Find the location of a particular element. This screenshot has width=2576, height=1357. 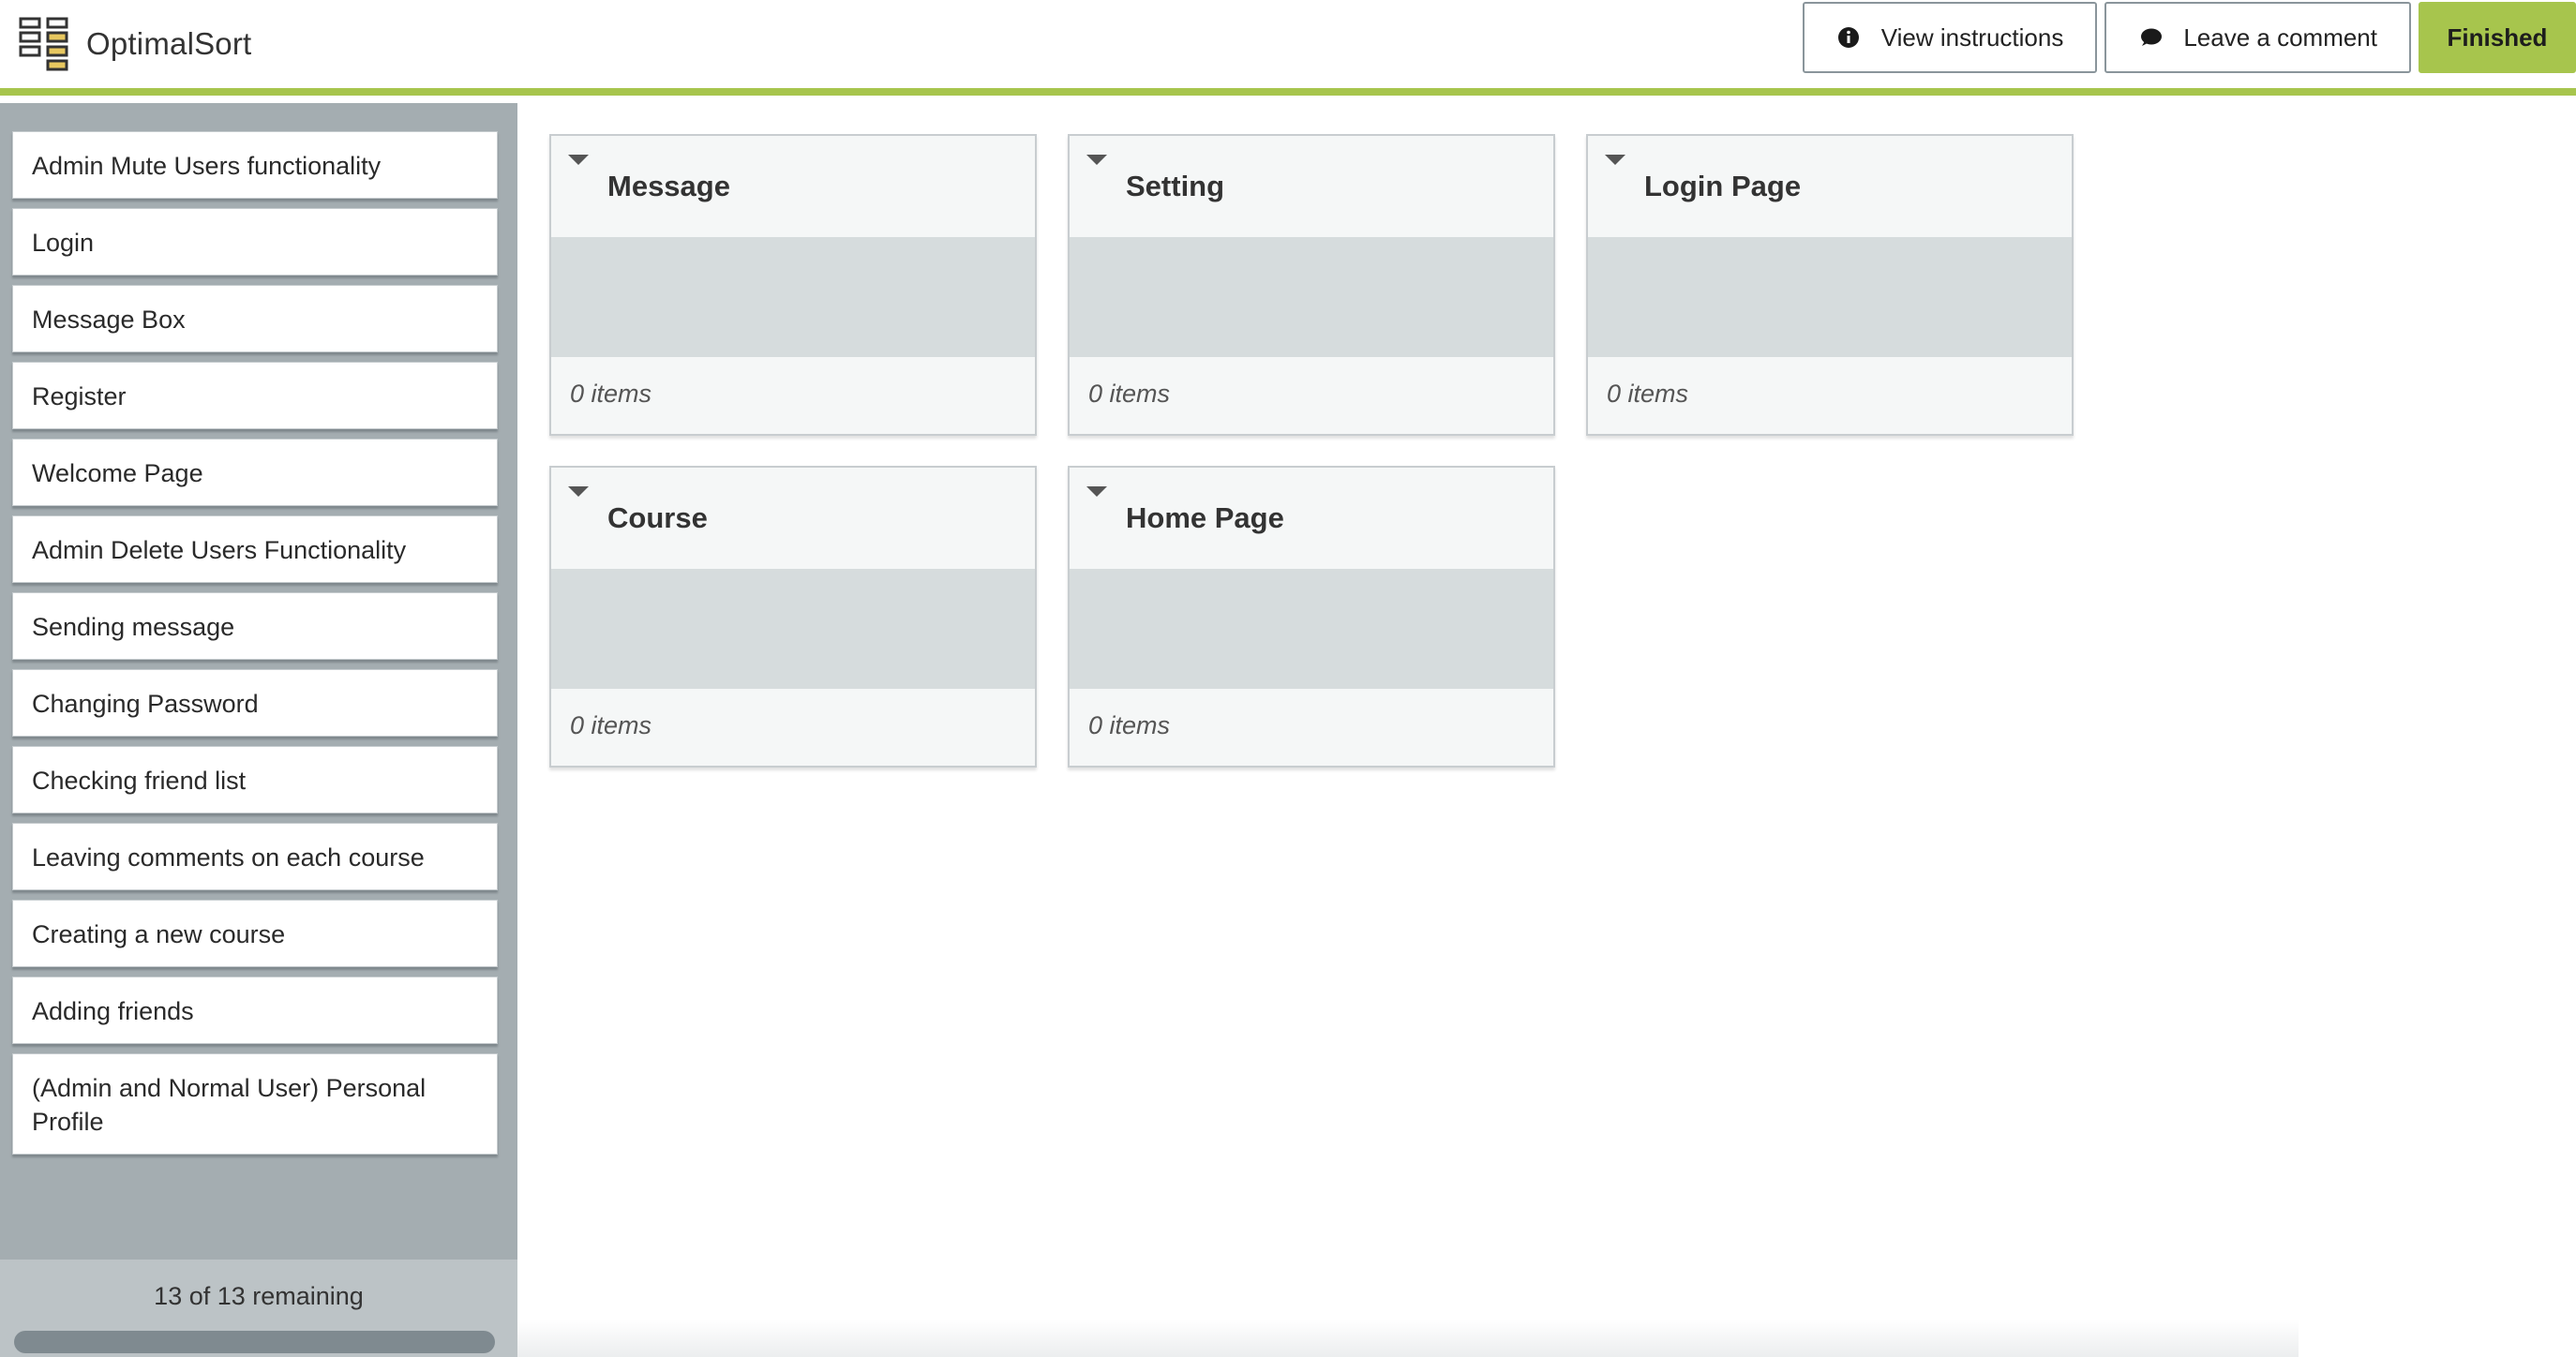

category-header: Login Page is located at coordinates (1830, 186).